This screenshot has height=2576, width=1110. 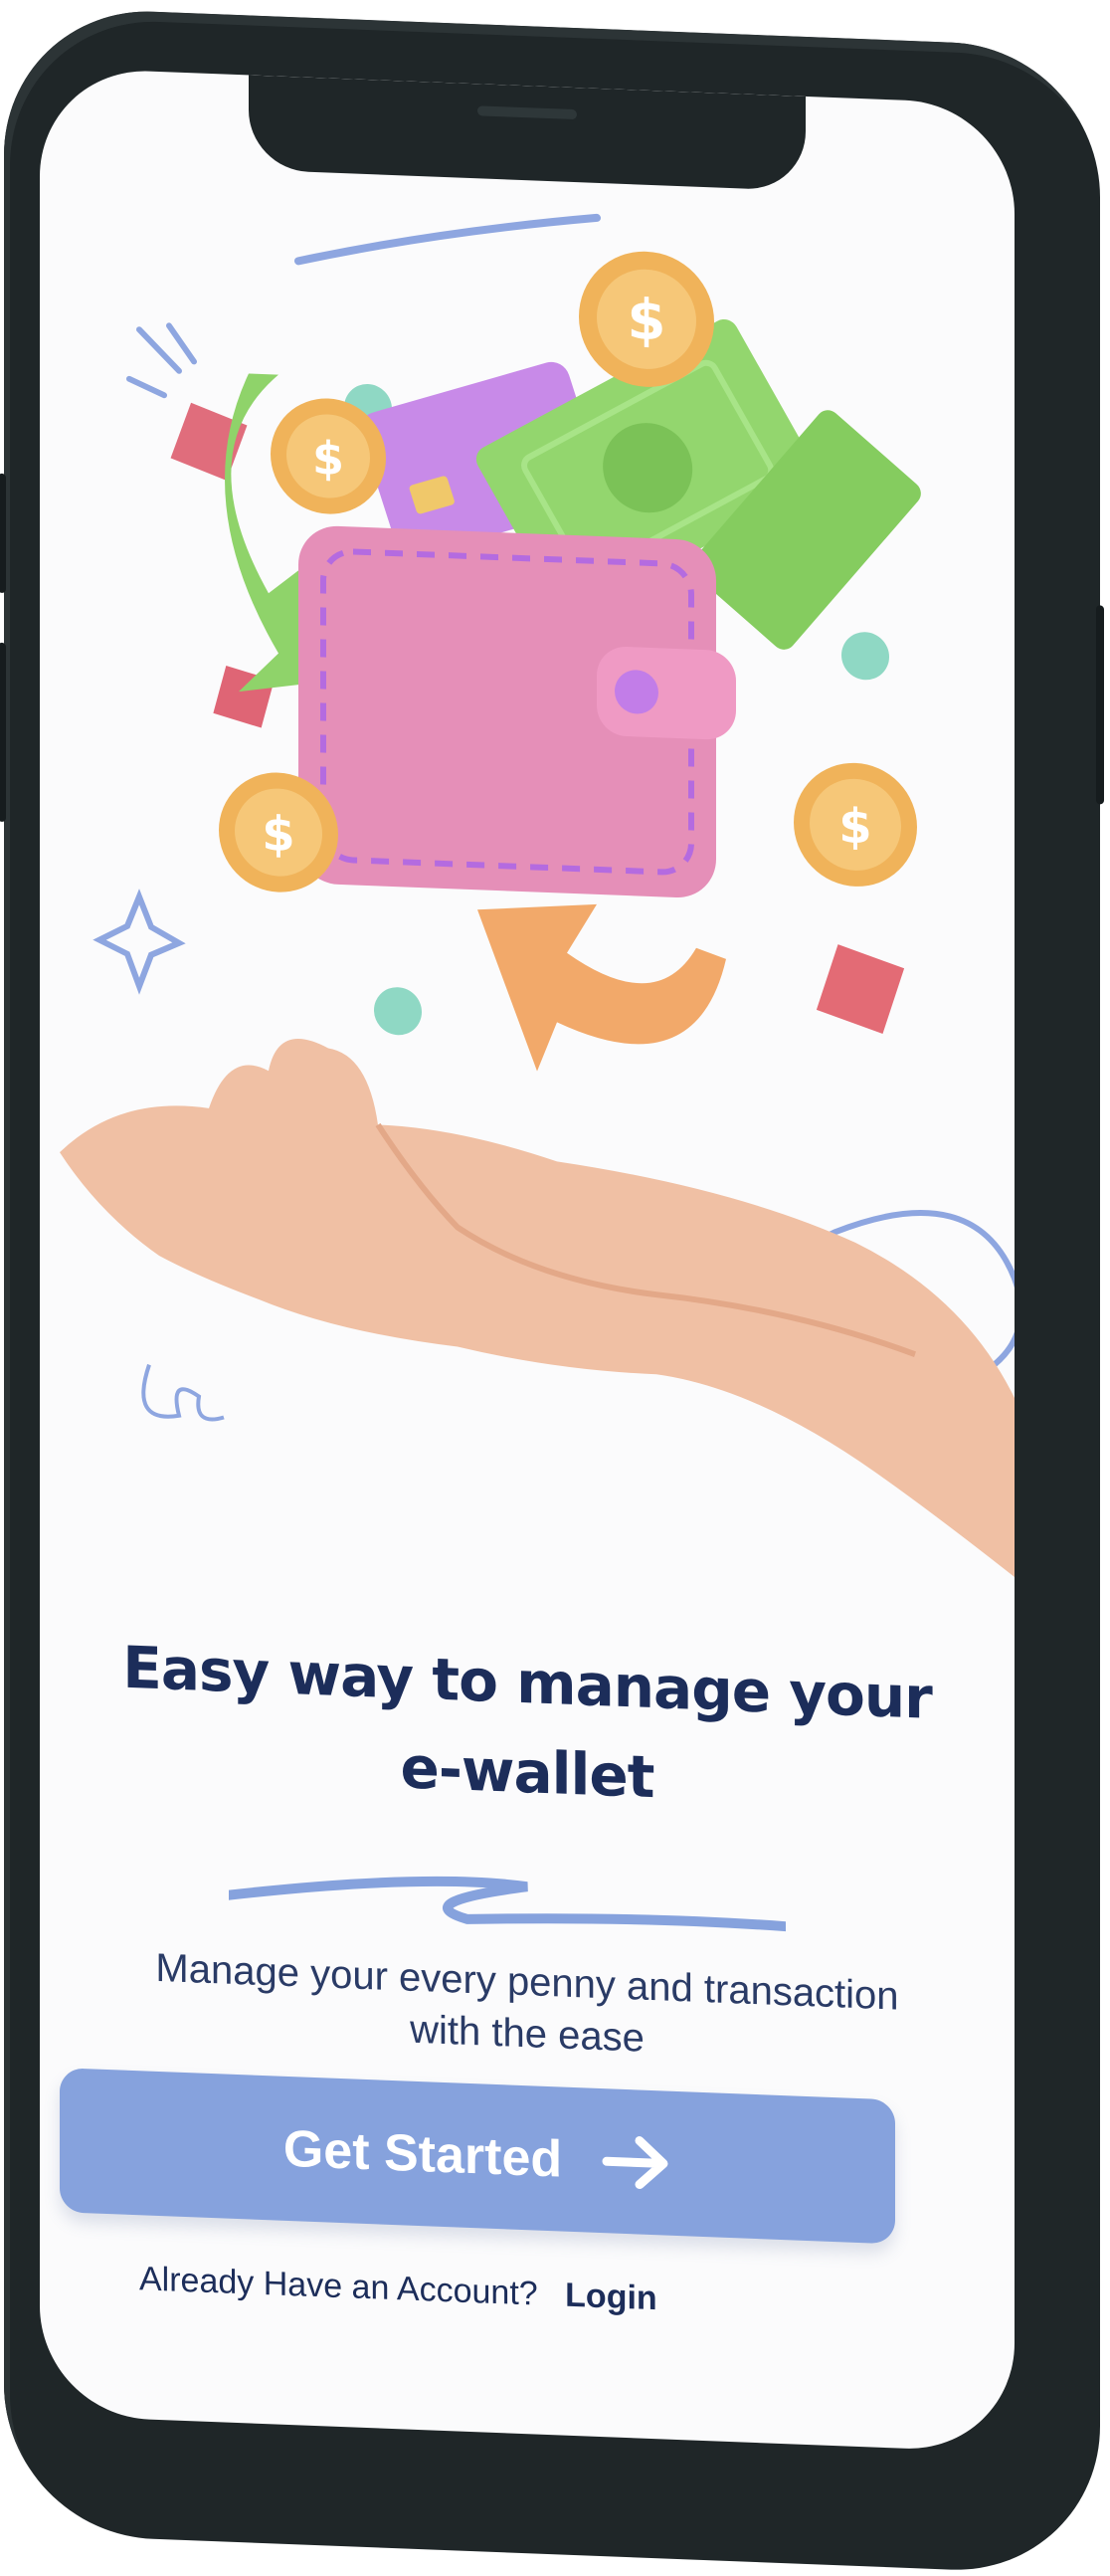 What do you see at coordinates (1100, 705) in the screenshot?
I see `power-button` at bounding box center [1100, 705].